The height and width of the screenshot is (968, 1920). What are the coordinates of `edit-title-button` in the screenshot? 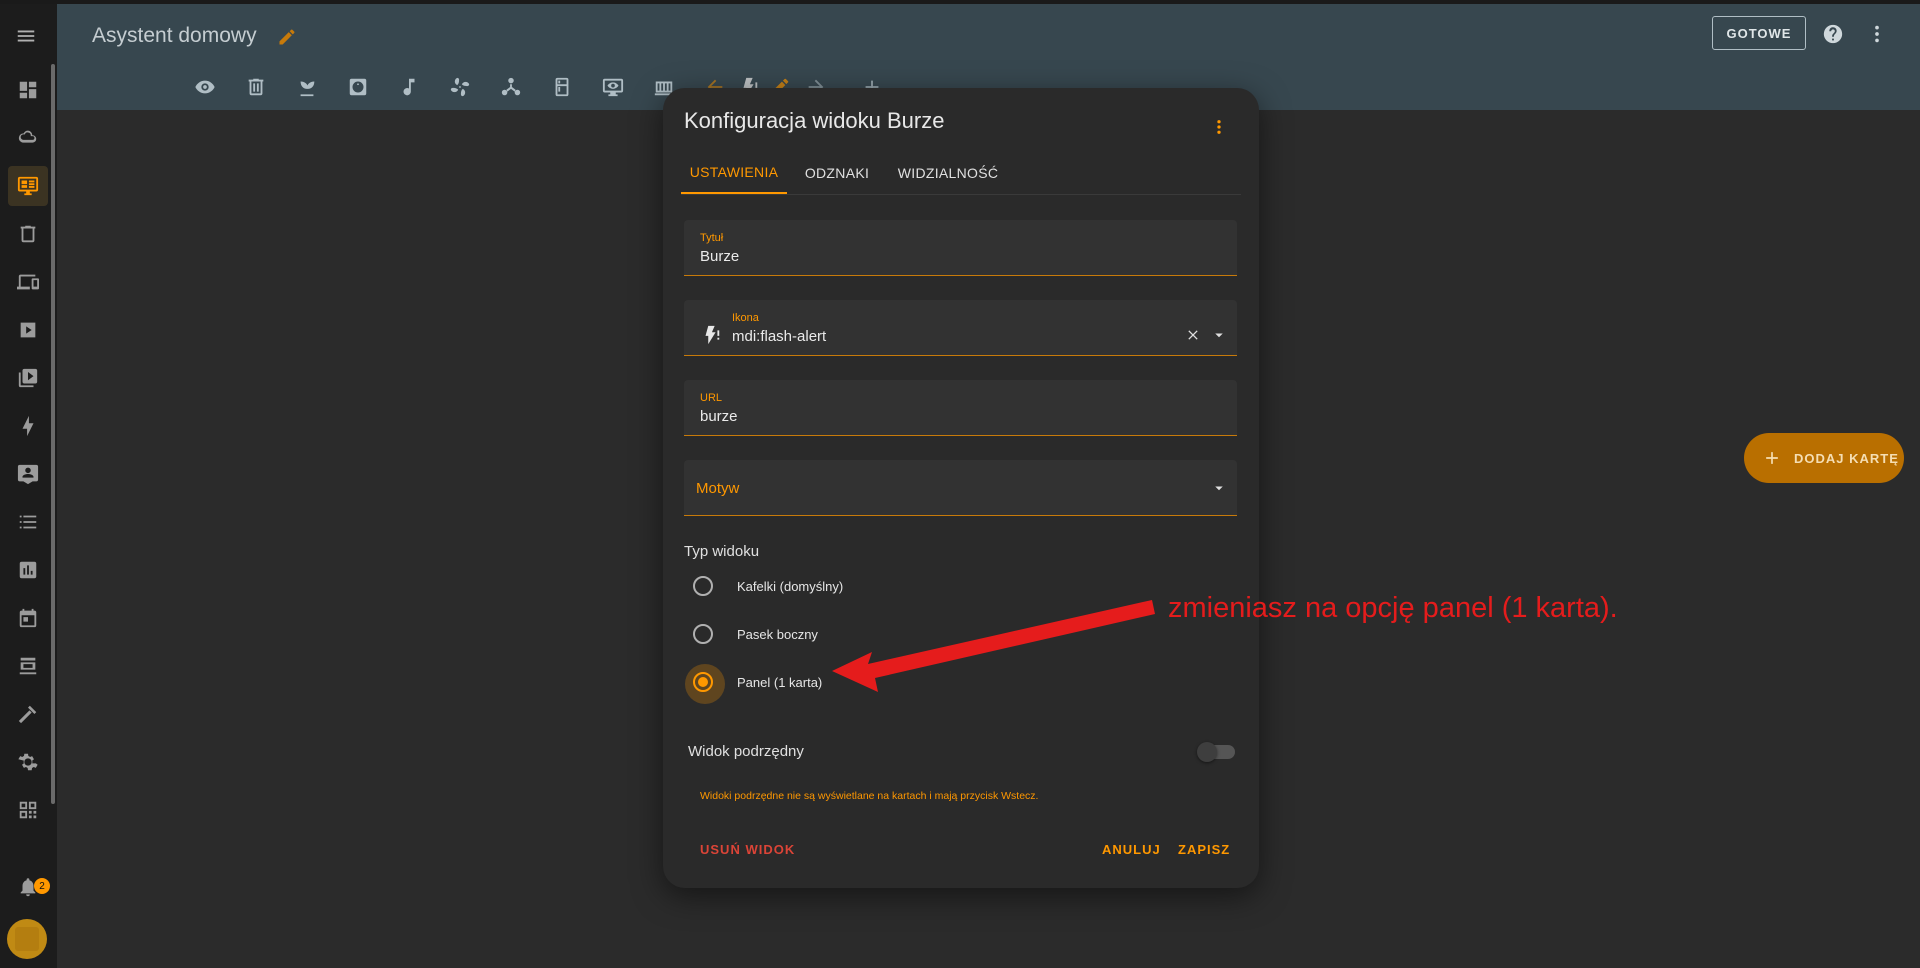 It's located at (287, 37).